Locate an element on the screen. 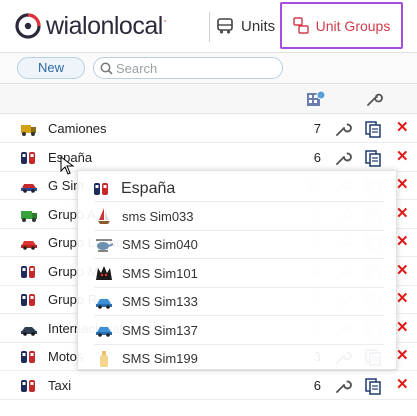 The height and width of the screenshot is (416, 417). group-name: Taxi is located at coordinates (59, 385).